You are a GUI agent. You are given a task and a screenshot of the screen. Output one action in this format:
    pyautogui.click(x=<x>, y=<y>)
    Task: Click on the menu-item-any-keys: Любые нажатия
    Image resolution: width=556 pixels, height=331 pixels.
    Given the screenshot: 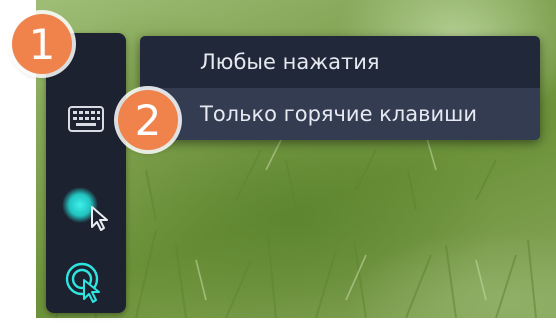 What is the action you would take?
    pyautogui.click(x=340, y=62)
    